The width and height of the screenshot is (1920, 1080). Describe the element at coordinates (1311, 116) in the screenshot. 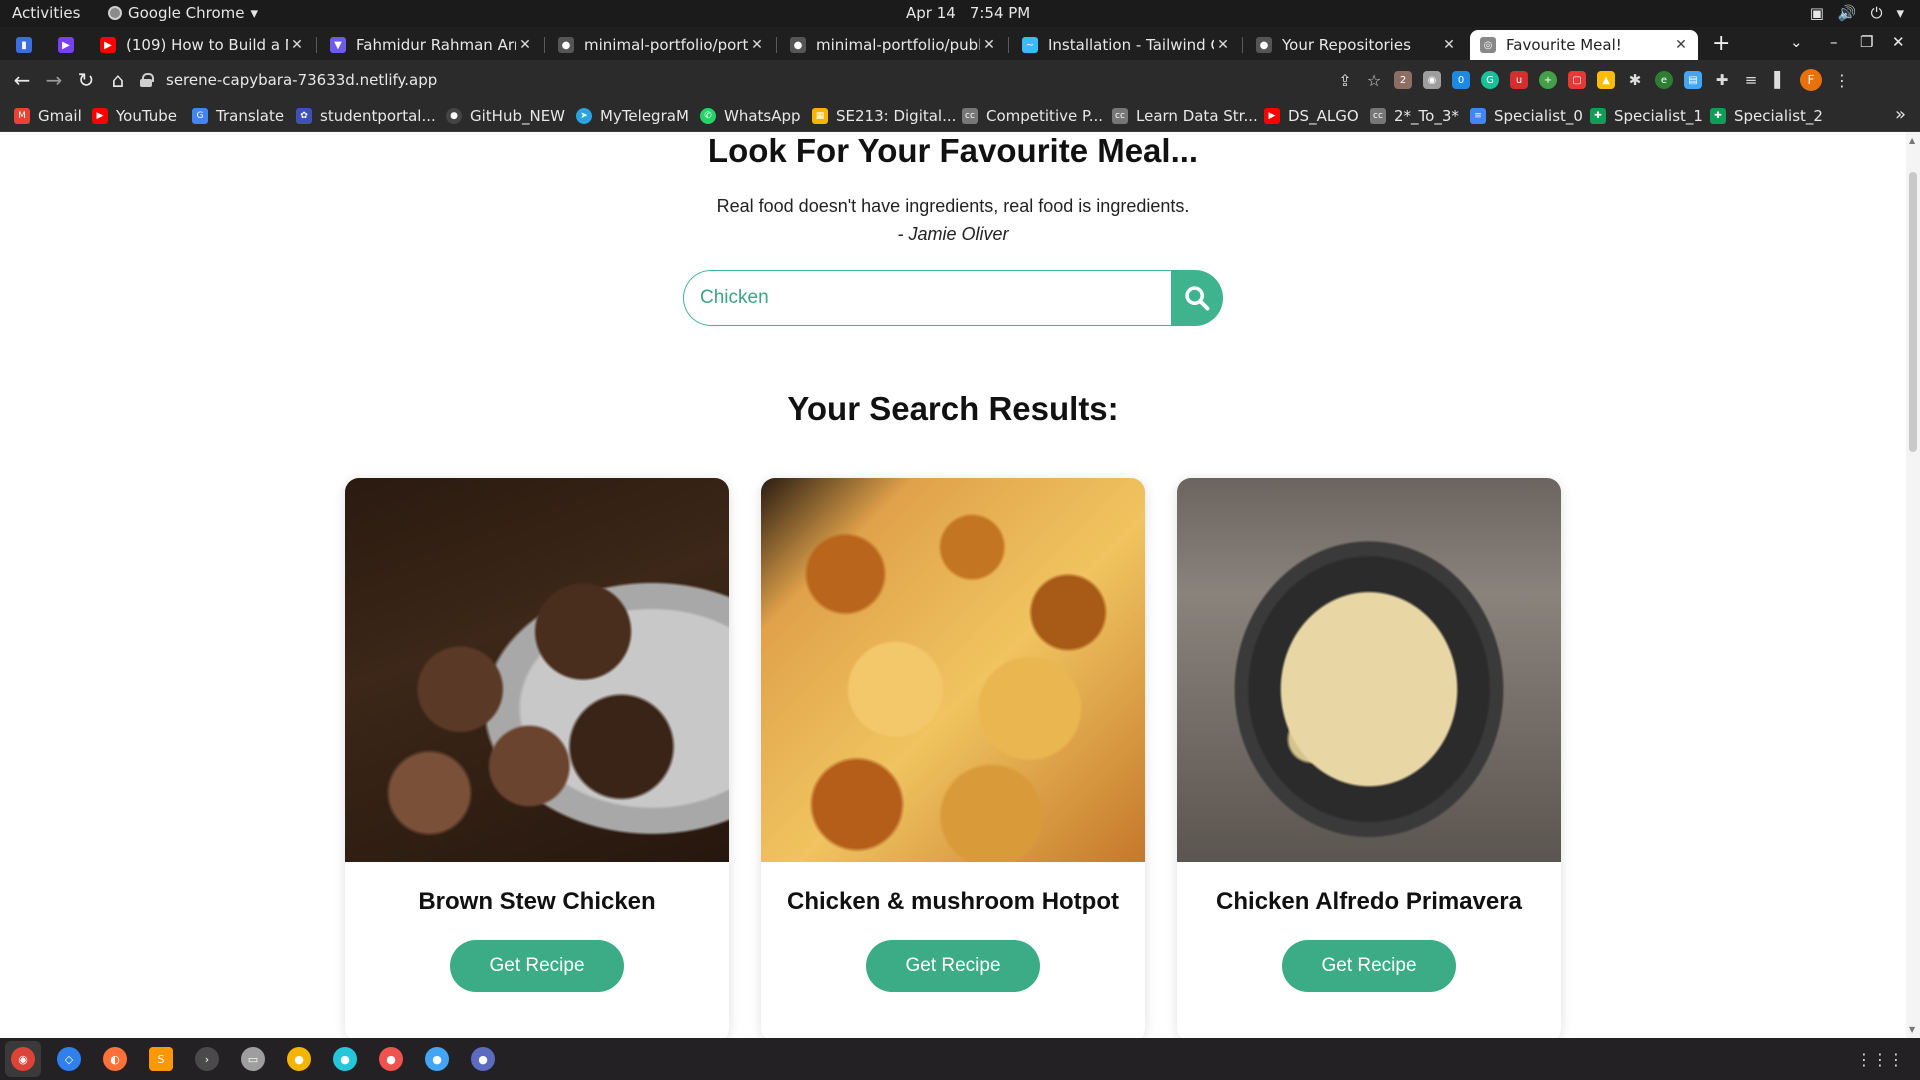

I see `bookmark-ds-algo: ▶ DS_ALGO` at that location.